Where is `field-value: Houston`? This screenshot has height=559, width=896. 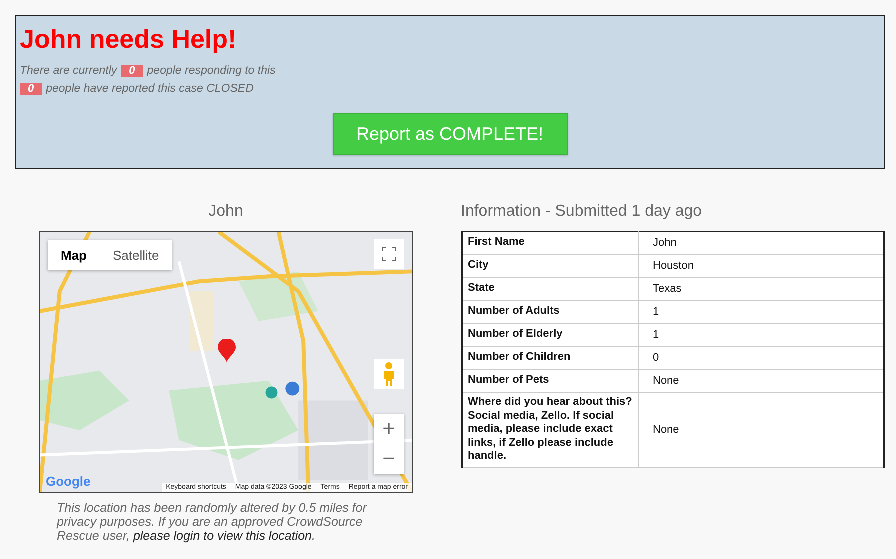
field-value: Houston is located at coordinates (761, 266).